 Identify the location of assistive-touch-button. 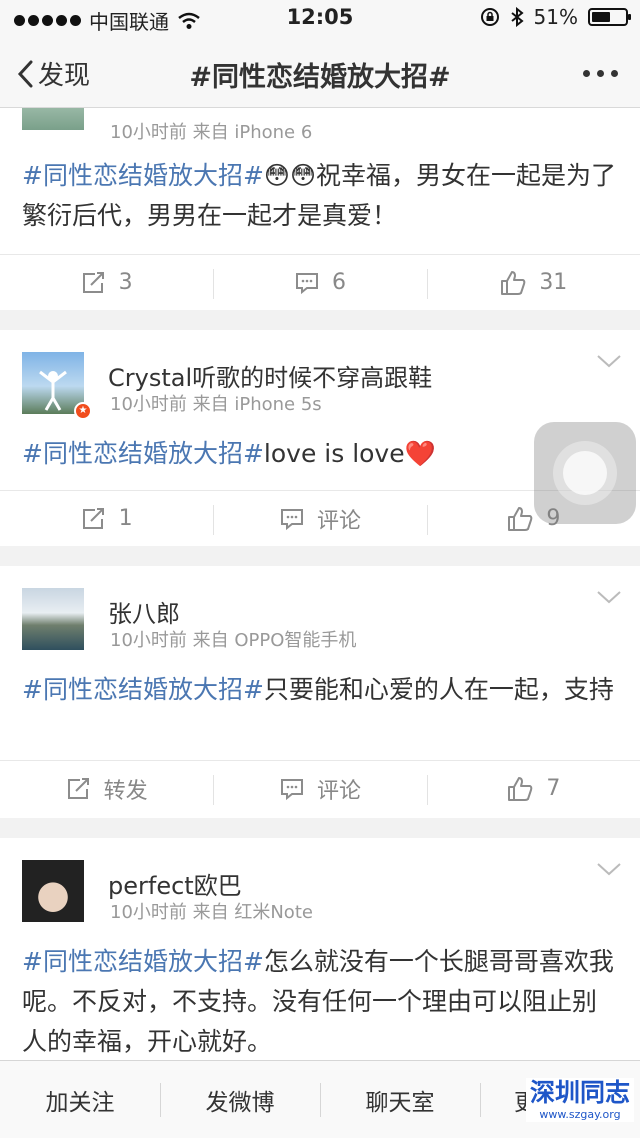
(585, 473).